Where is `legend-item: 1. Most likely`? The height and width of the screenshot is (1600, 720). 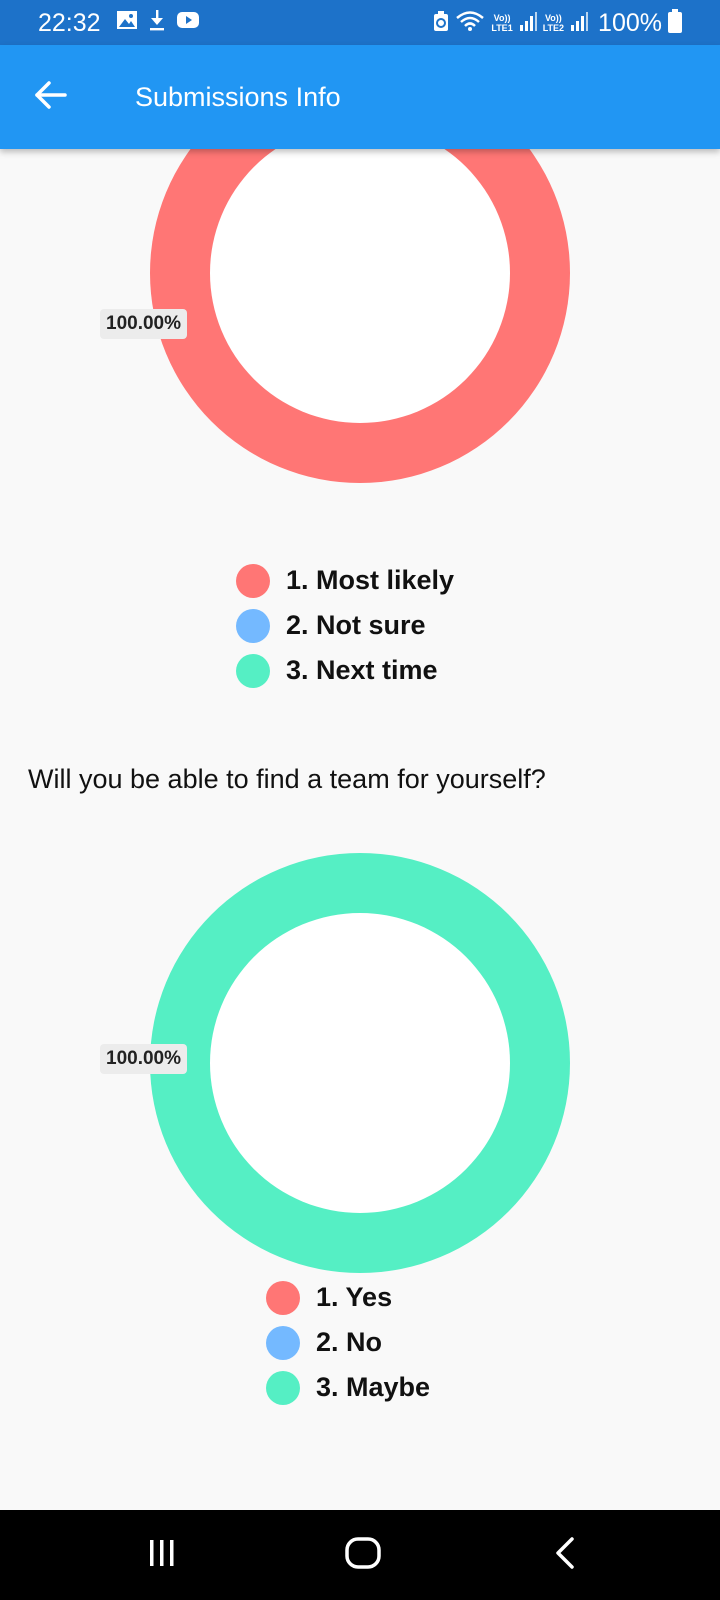 legend-item: 1. Most likely is located at coordinates (345, 580).